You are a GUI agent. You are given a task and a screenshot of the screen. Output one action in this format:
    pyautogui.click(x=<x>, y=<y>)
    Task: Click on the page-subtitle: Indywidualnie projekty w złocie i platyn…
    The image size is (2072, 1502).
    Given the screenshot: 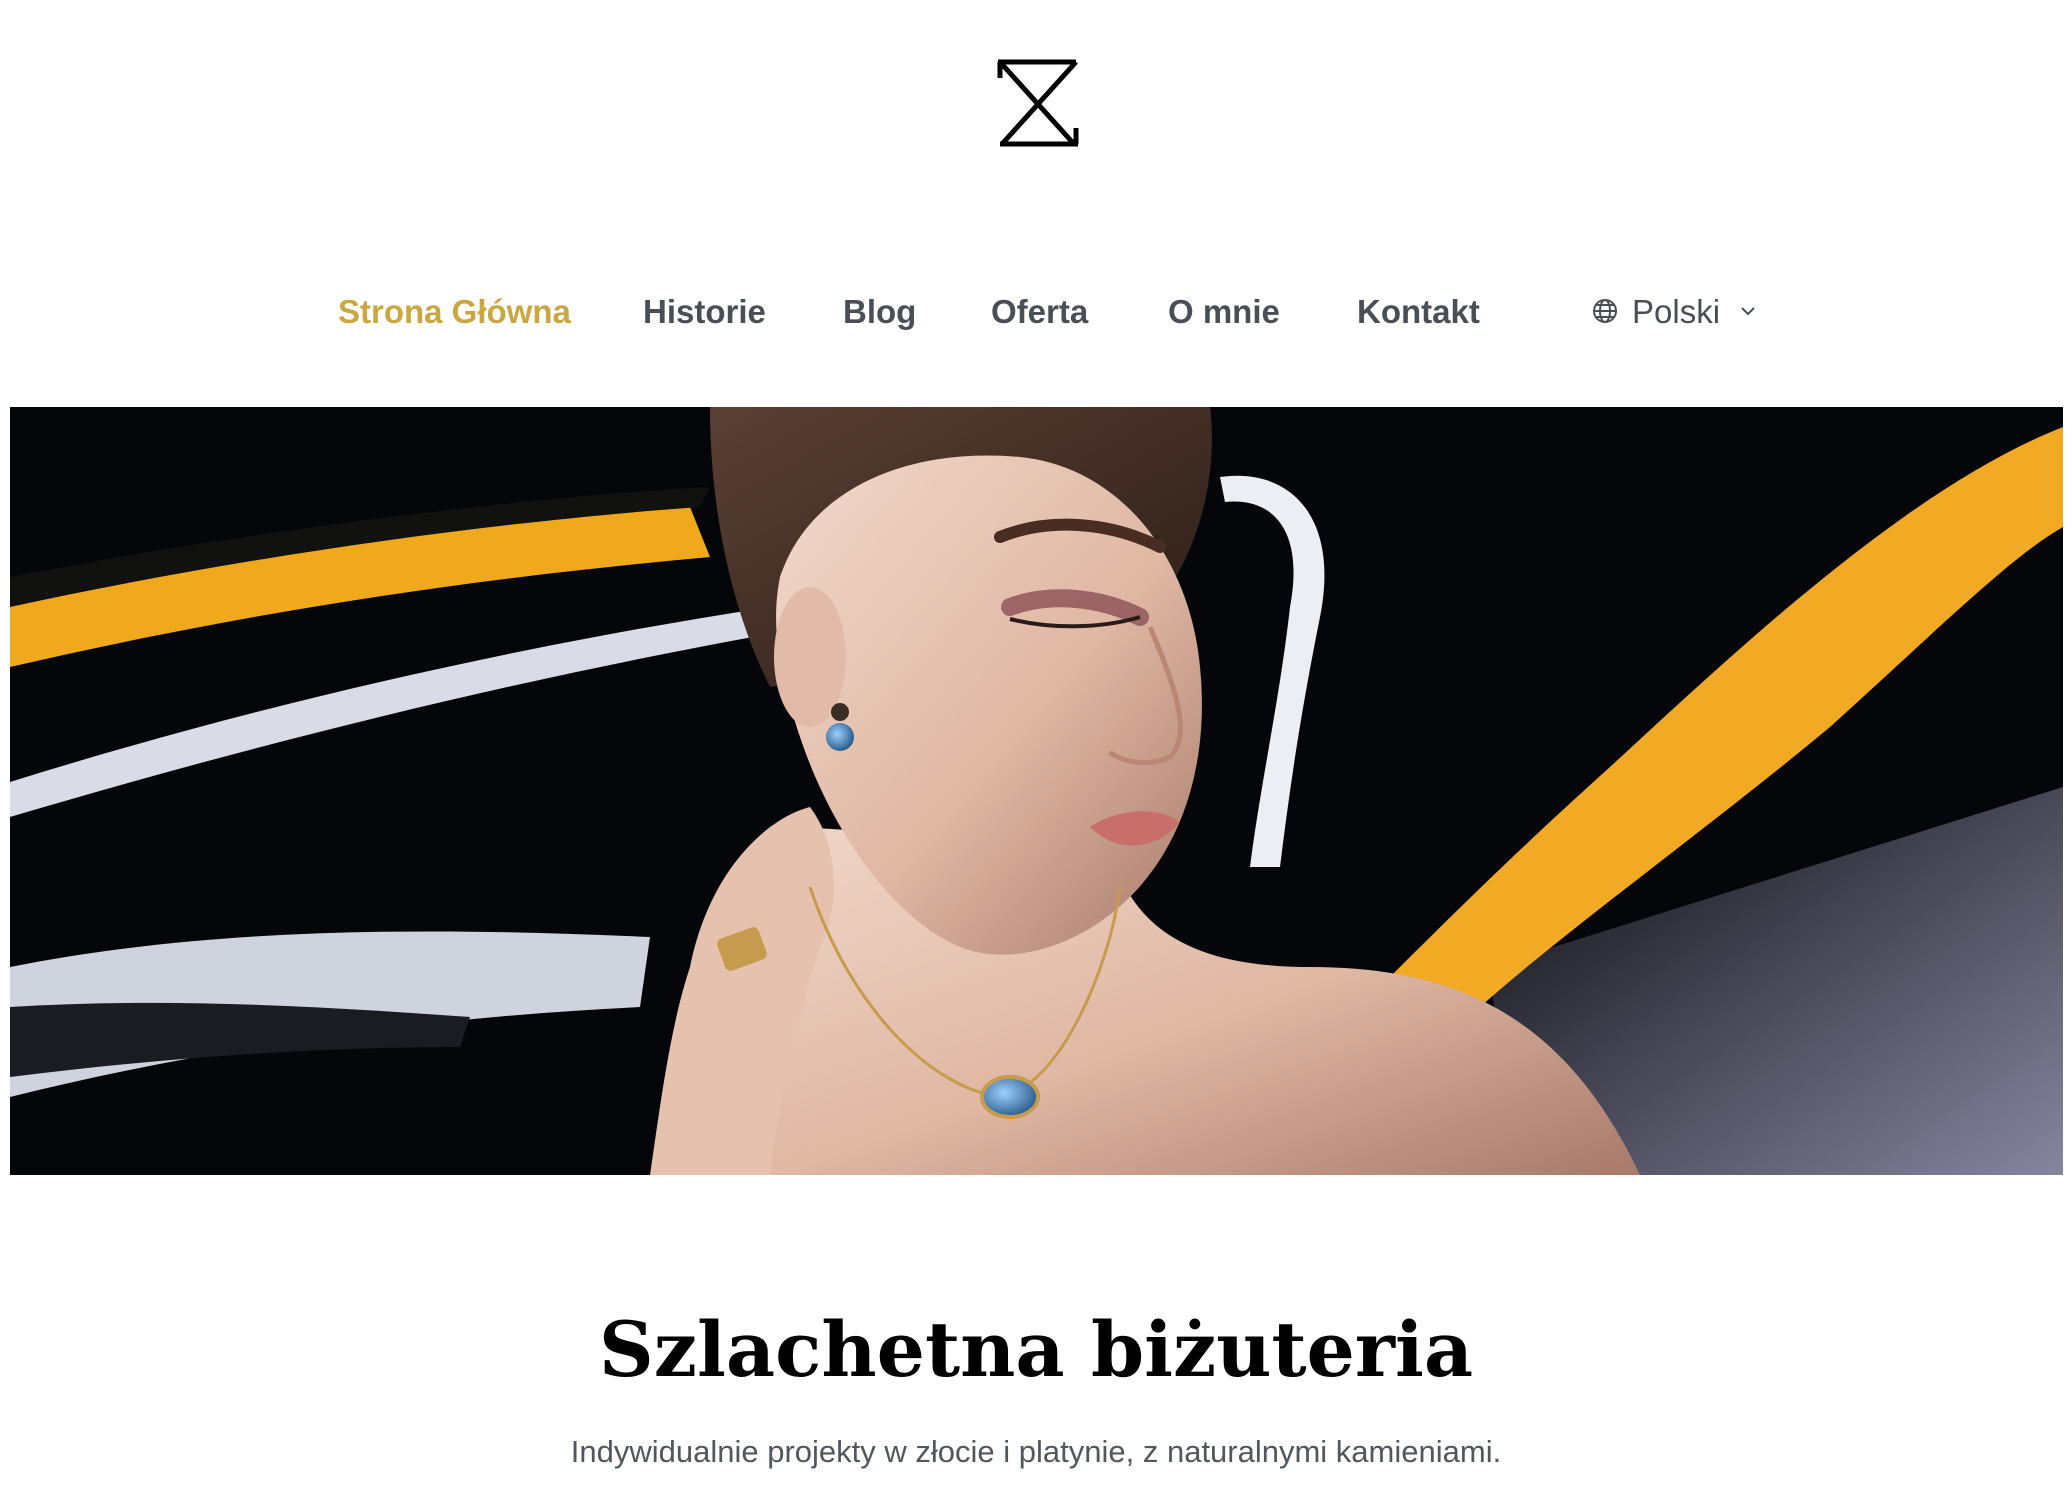 What is the action you would take?
    pyautogui.click(x=1036, y=1451)
    